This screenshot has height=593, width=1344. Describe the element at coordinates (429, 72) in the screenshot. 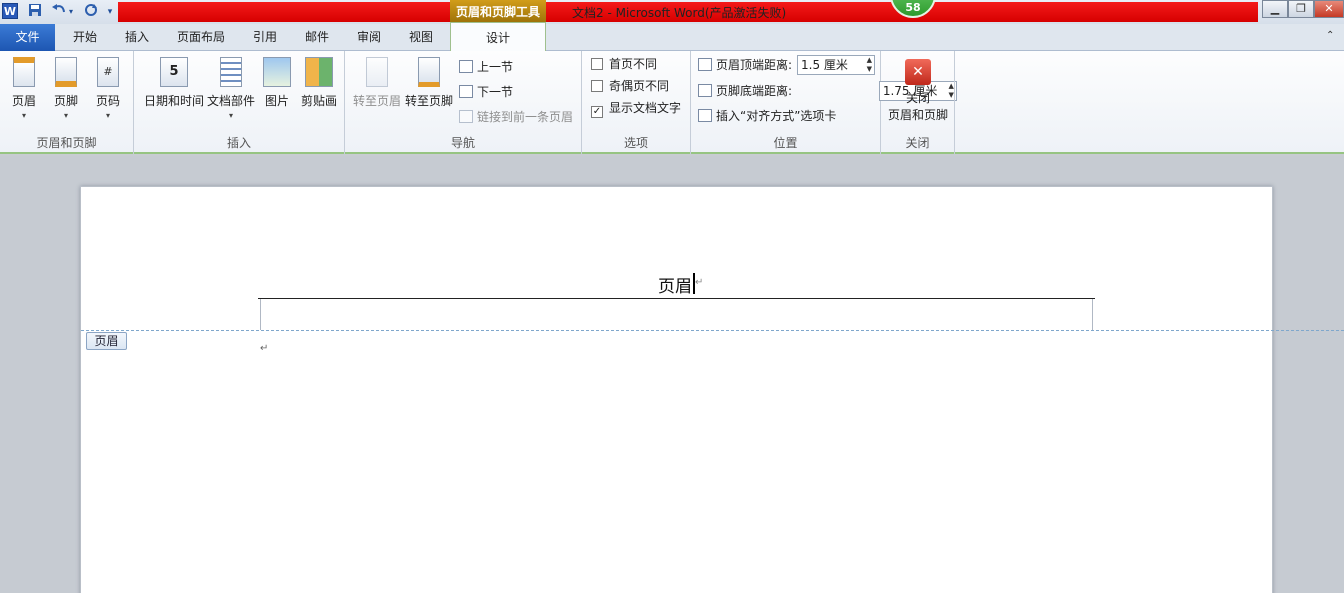

I see `goto-footer-icon` at that location.